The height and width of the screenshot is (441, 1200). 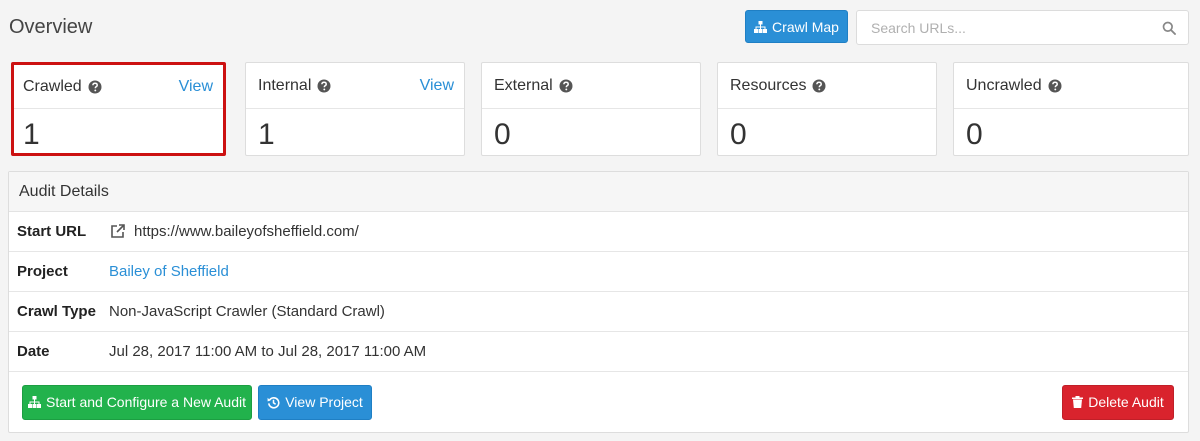 I want to click on search-box, so click(x=1022, y=27).